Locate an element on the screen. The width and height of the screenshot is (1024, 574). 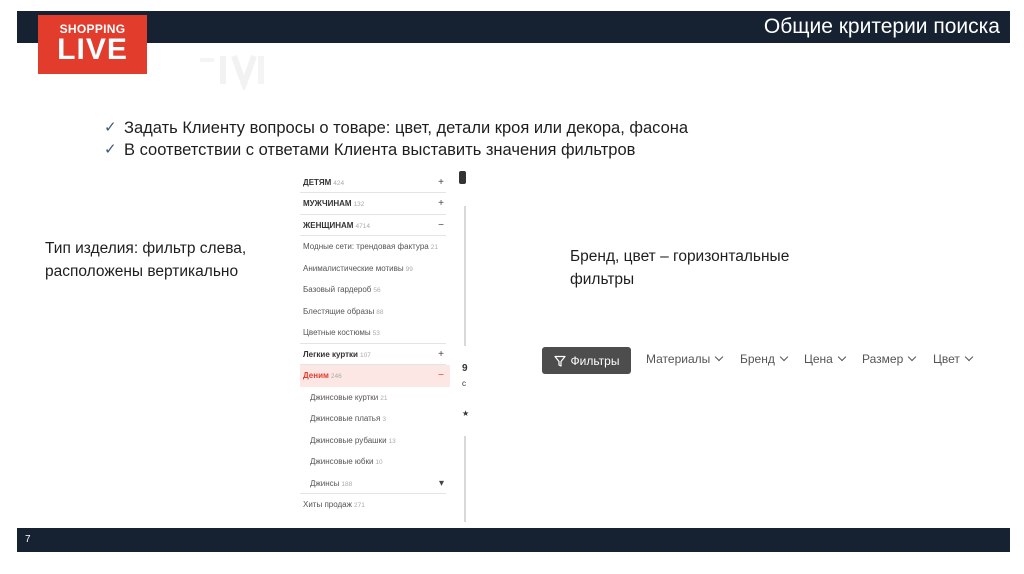
category-item-label: Легкие куртки 107 is located at coordinates (337, 354).